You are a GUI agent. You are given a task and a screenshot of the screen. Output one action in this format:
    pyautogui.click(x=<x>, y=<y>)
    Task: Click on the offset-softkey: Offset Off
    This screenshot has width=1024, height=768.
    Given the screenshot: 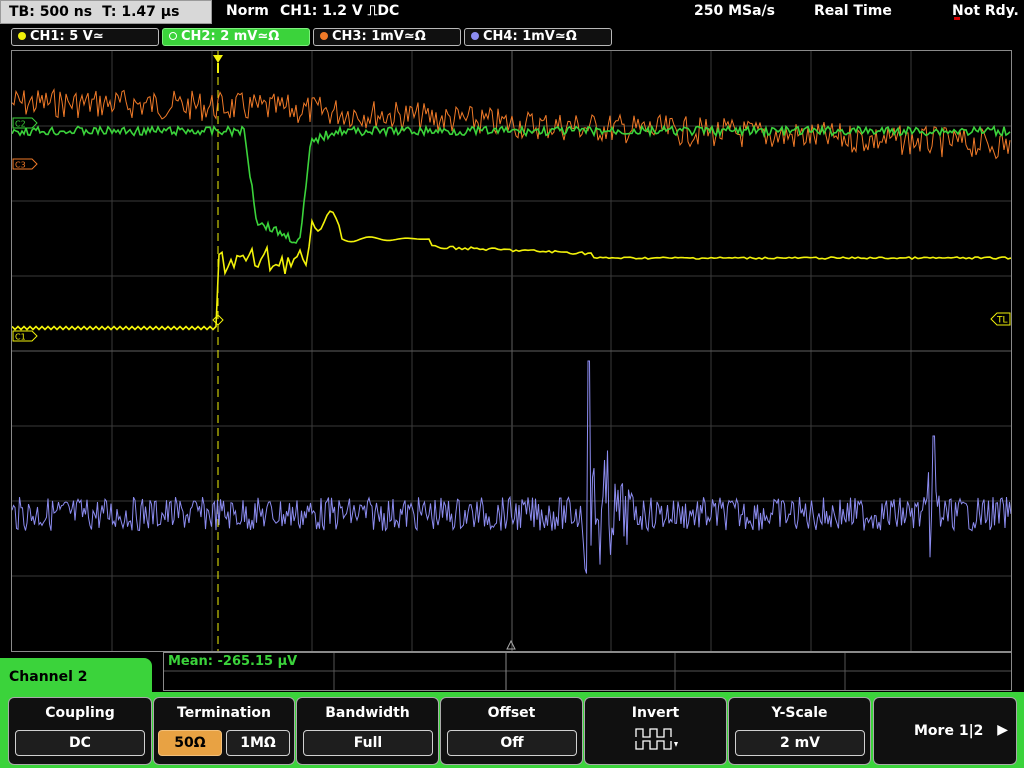 What is the action you would take?
    pyautogui.click(x=511, y=731)
    